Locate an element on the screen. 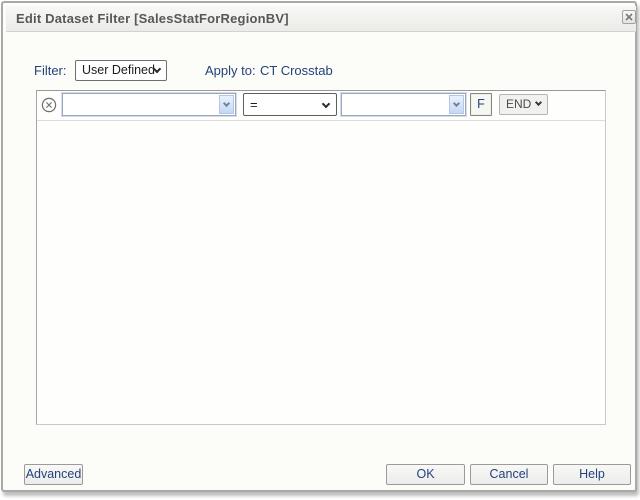  field-combobox is located at coordinates (149, 104).